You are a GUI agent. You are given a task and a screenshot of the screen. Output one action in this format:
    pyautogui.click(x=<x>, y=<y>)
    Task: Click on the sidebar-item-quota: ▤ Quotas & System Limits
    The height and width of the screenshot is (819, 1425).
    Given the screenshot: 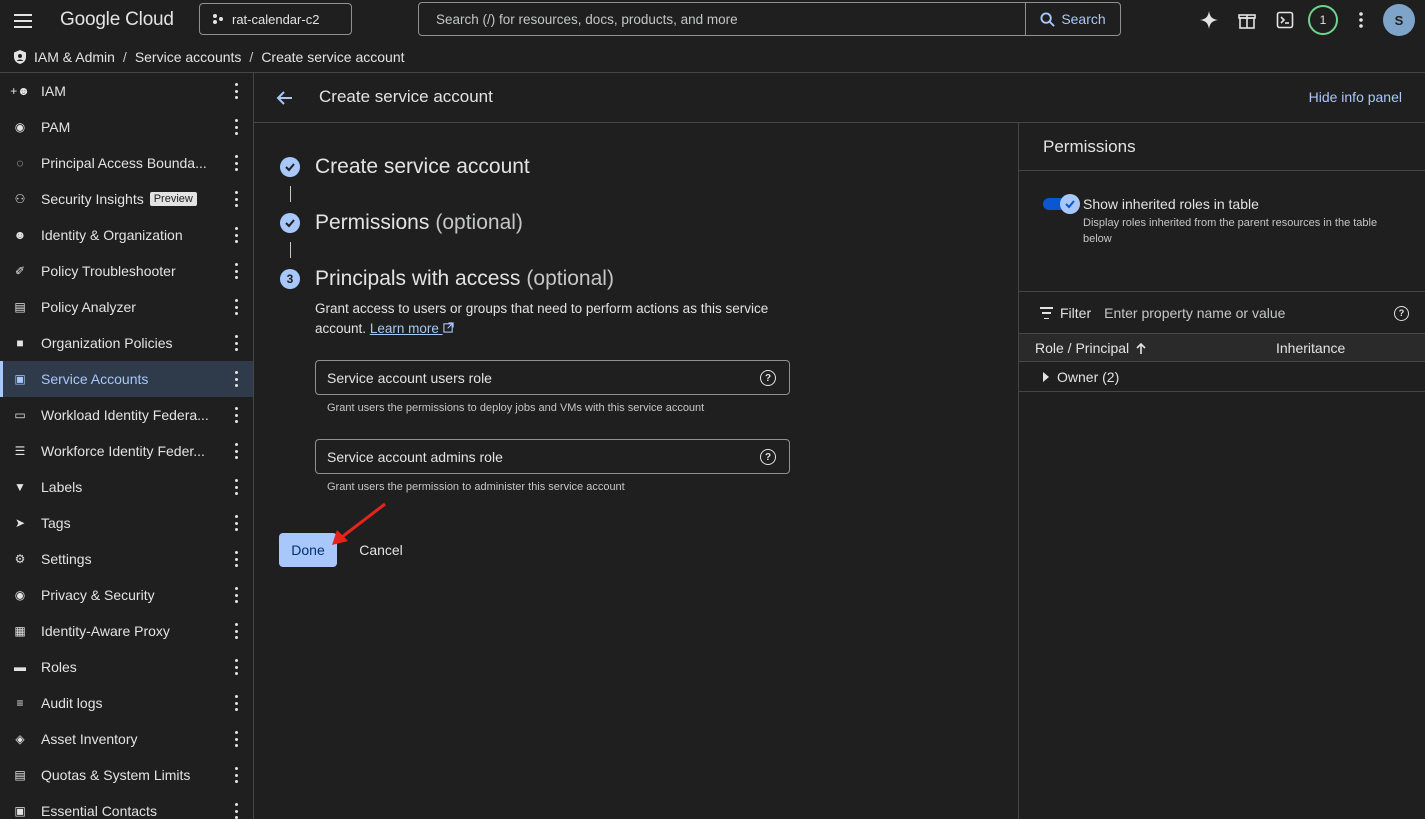 What is the action you would take?
    pyautogui.click(x=126, y=775)
    